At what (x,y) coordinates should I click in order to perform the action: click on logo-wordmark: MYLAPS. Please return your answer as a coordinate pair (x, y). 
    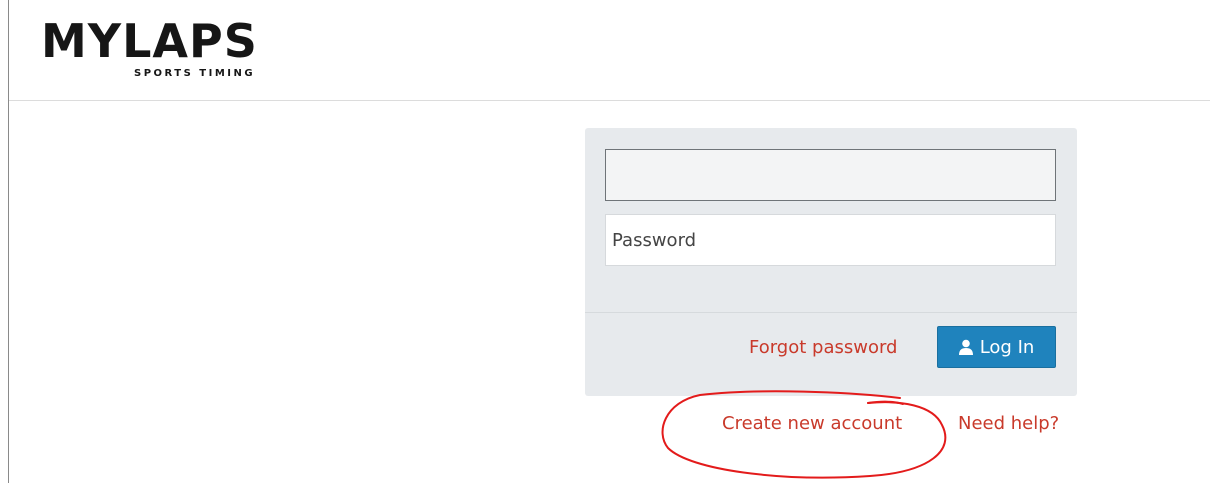
    Looking at the image, I should click on (149, 41).